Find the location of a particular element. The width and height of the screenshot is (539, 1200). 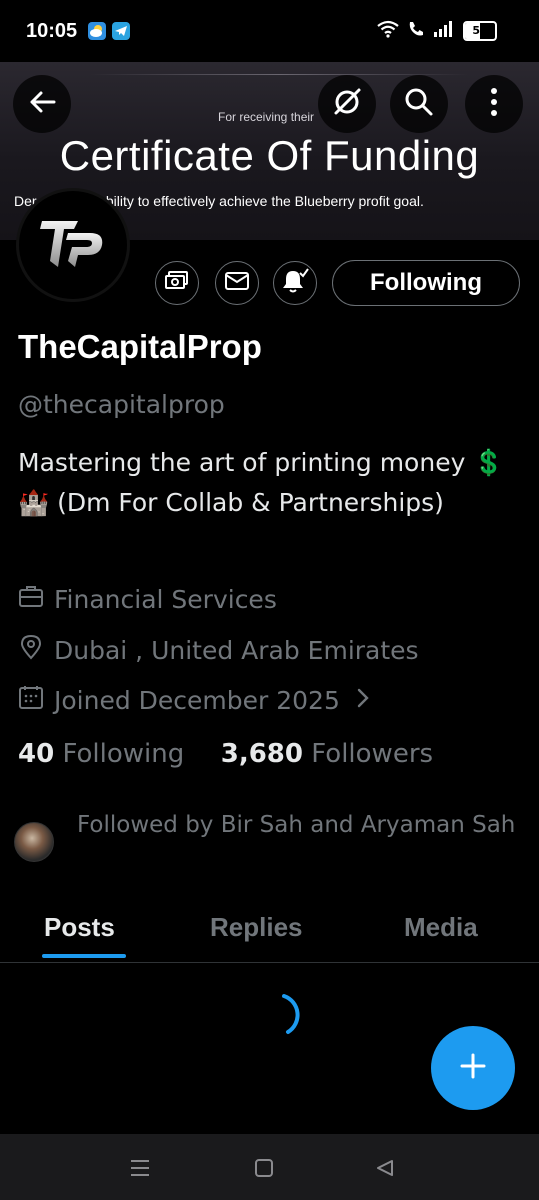

back-button is located at coordinates (42, 104).